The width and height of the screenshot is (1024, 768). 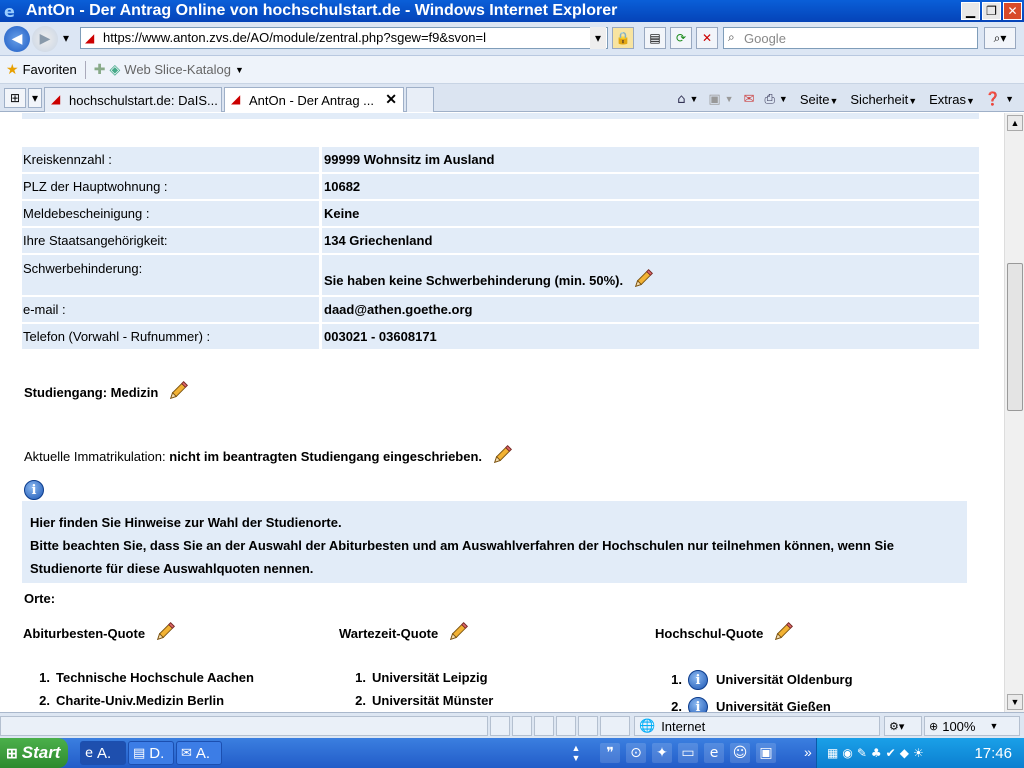 I want to click on tray-icon: ◆, so click(x=904, y=753).